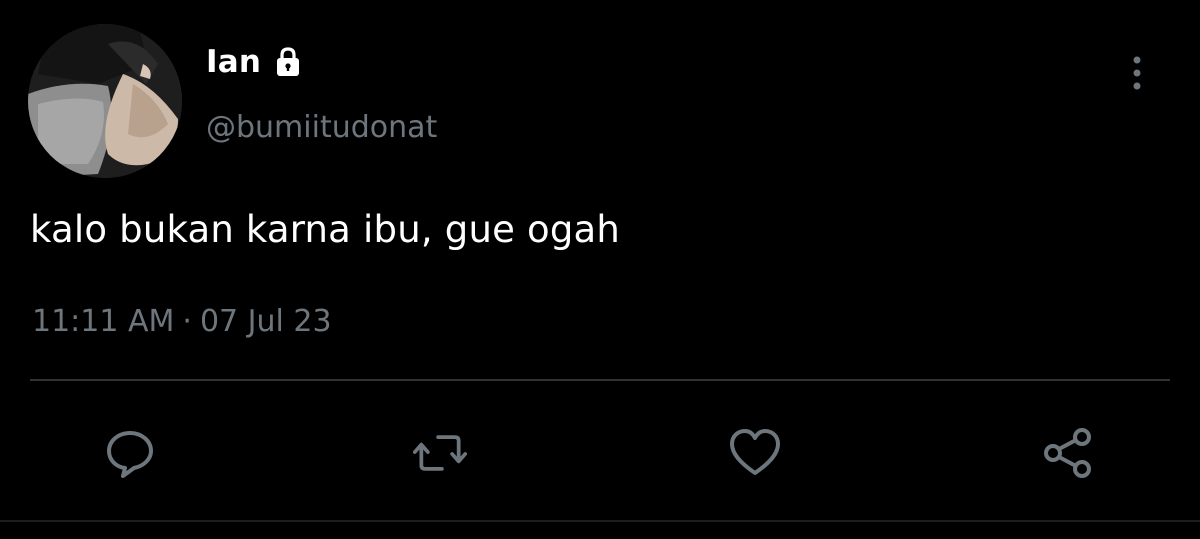  What do you see at coordinates (288, 62) in the screenshot?
I see `lock-icon` at bounding box center [288, 62].